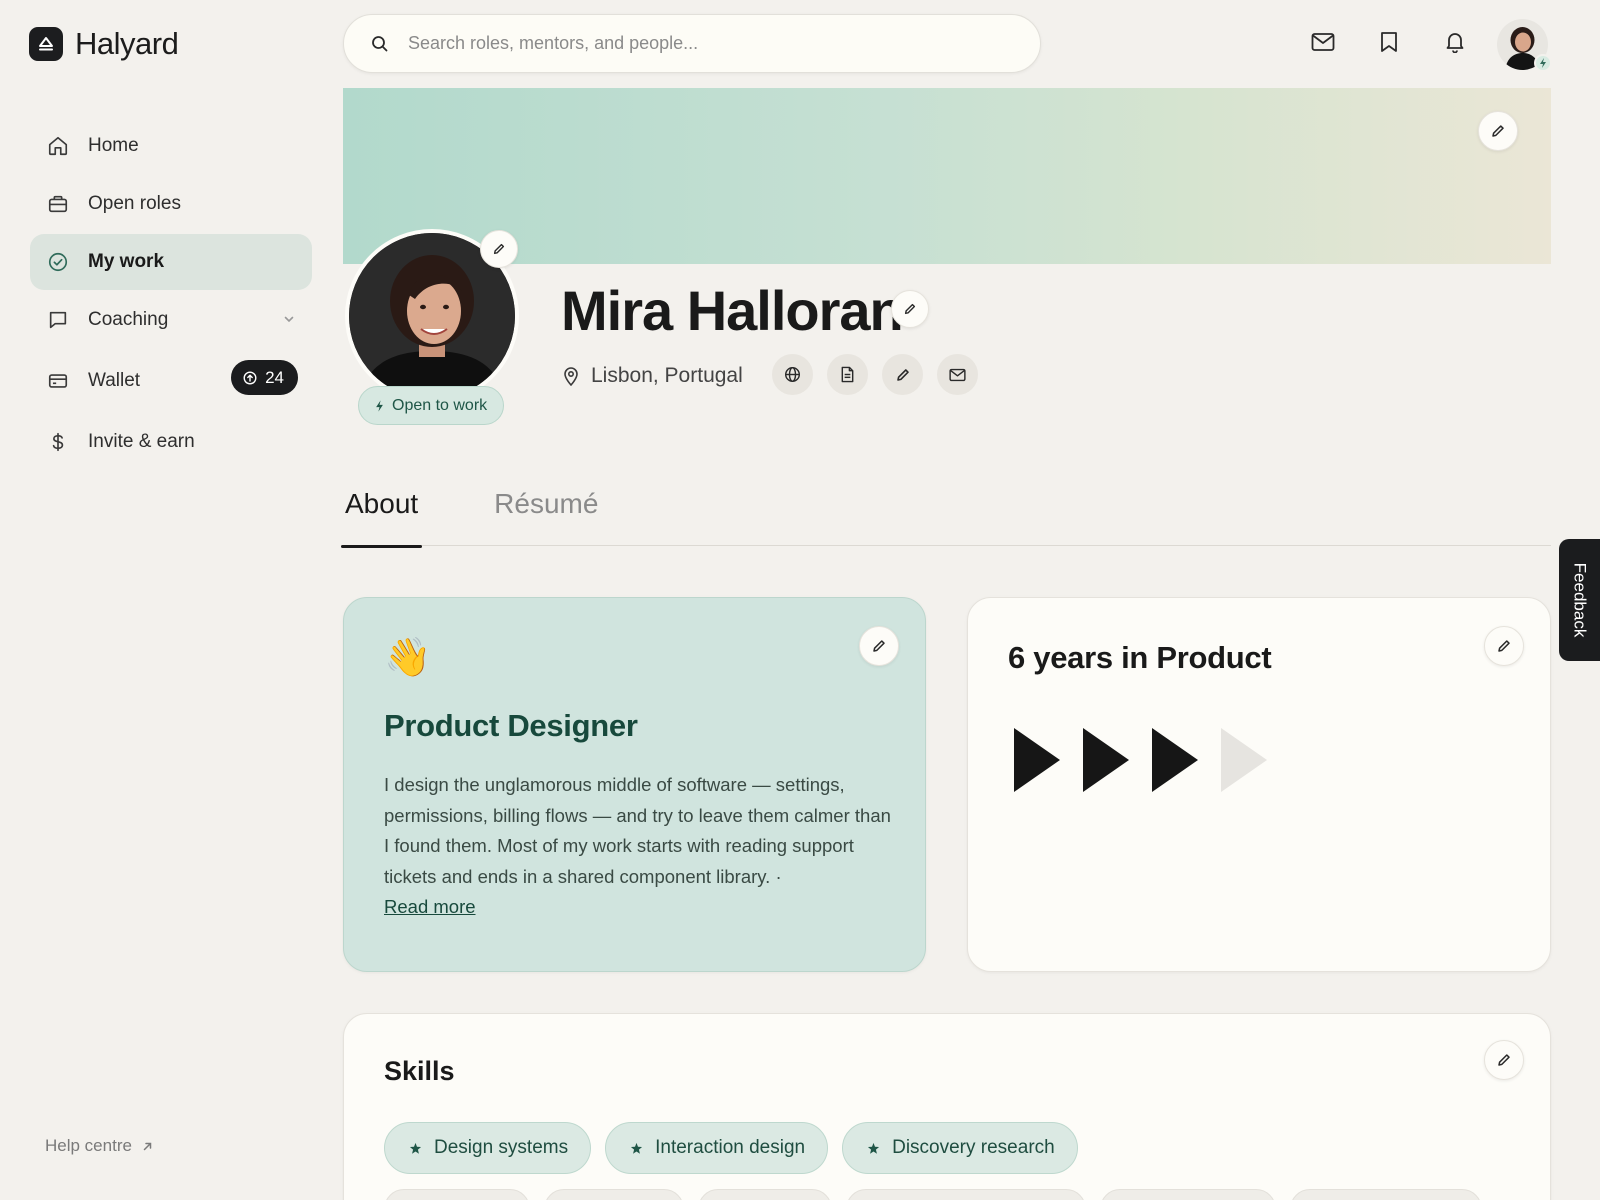 Image resolution: width=1600 pixels, height=1200 pixels. I want to click on level-arrow-empty-icon, so click(1244, 760).